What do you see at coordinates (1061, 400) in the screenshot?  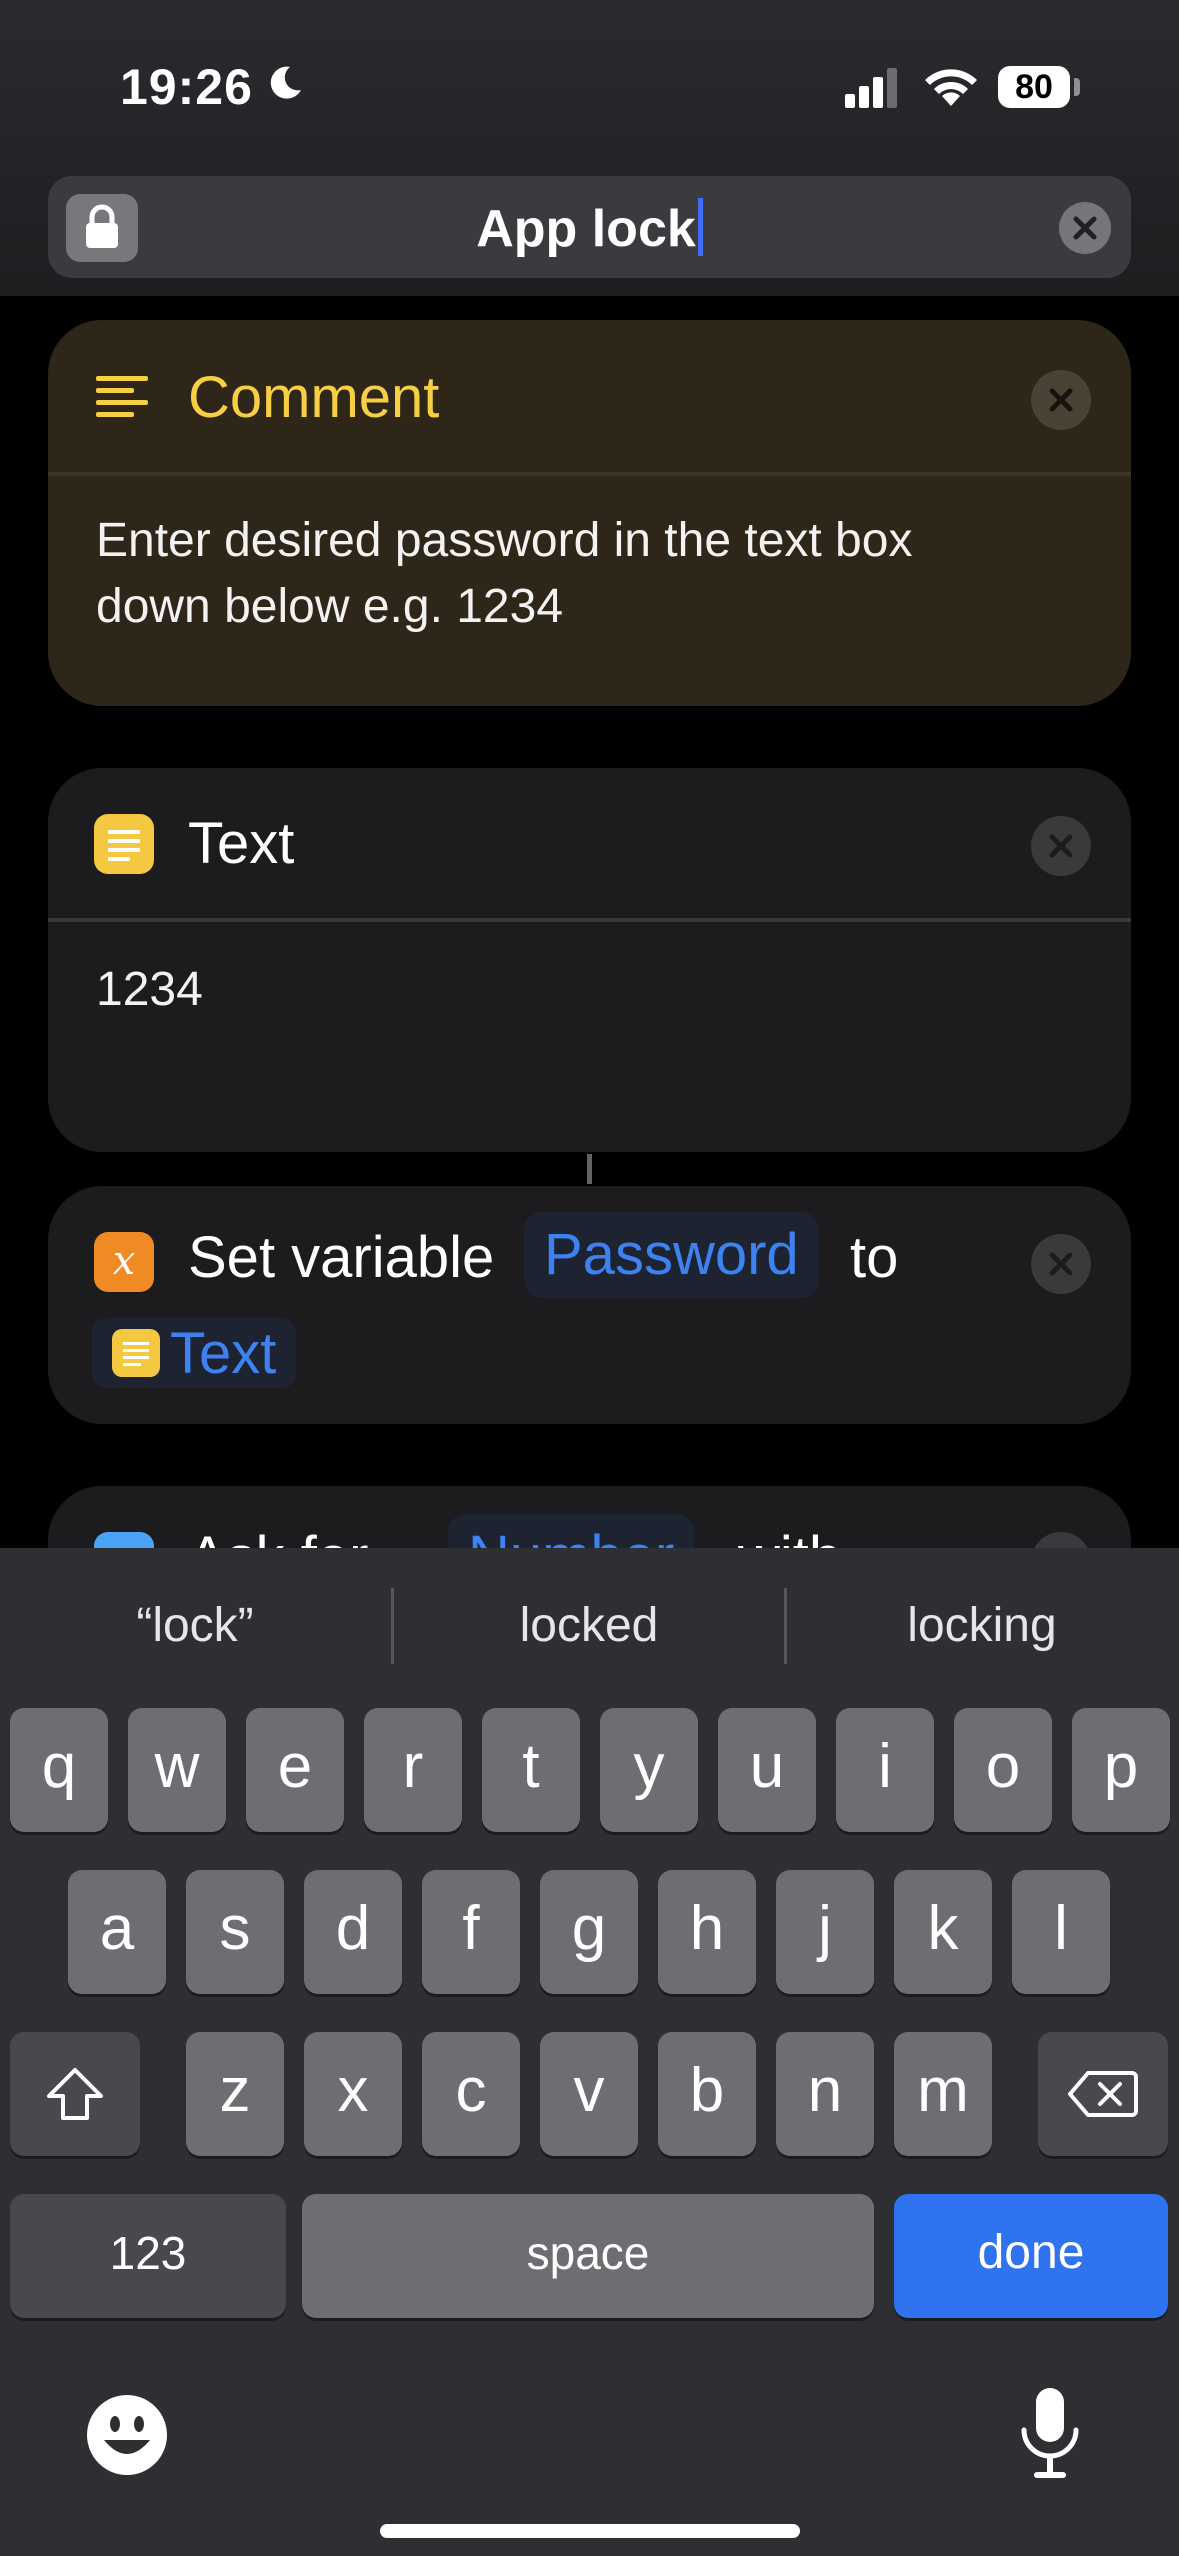 I see `remove-comment-icon` at bounding box center [1061, 400].